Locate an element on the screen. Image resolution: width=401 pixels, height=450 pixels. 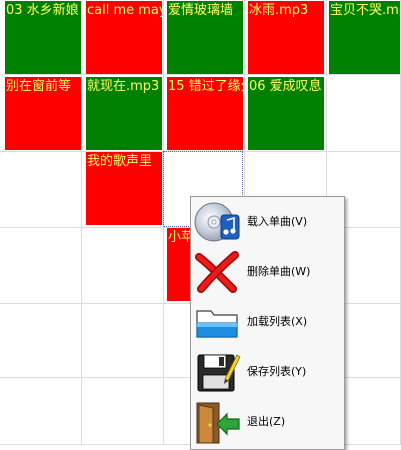
song-tile-label: 03 水乡新娘 is located at coordinates (42, 10).